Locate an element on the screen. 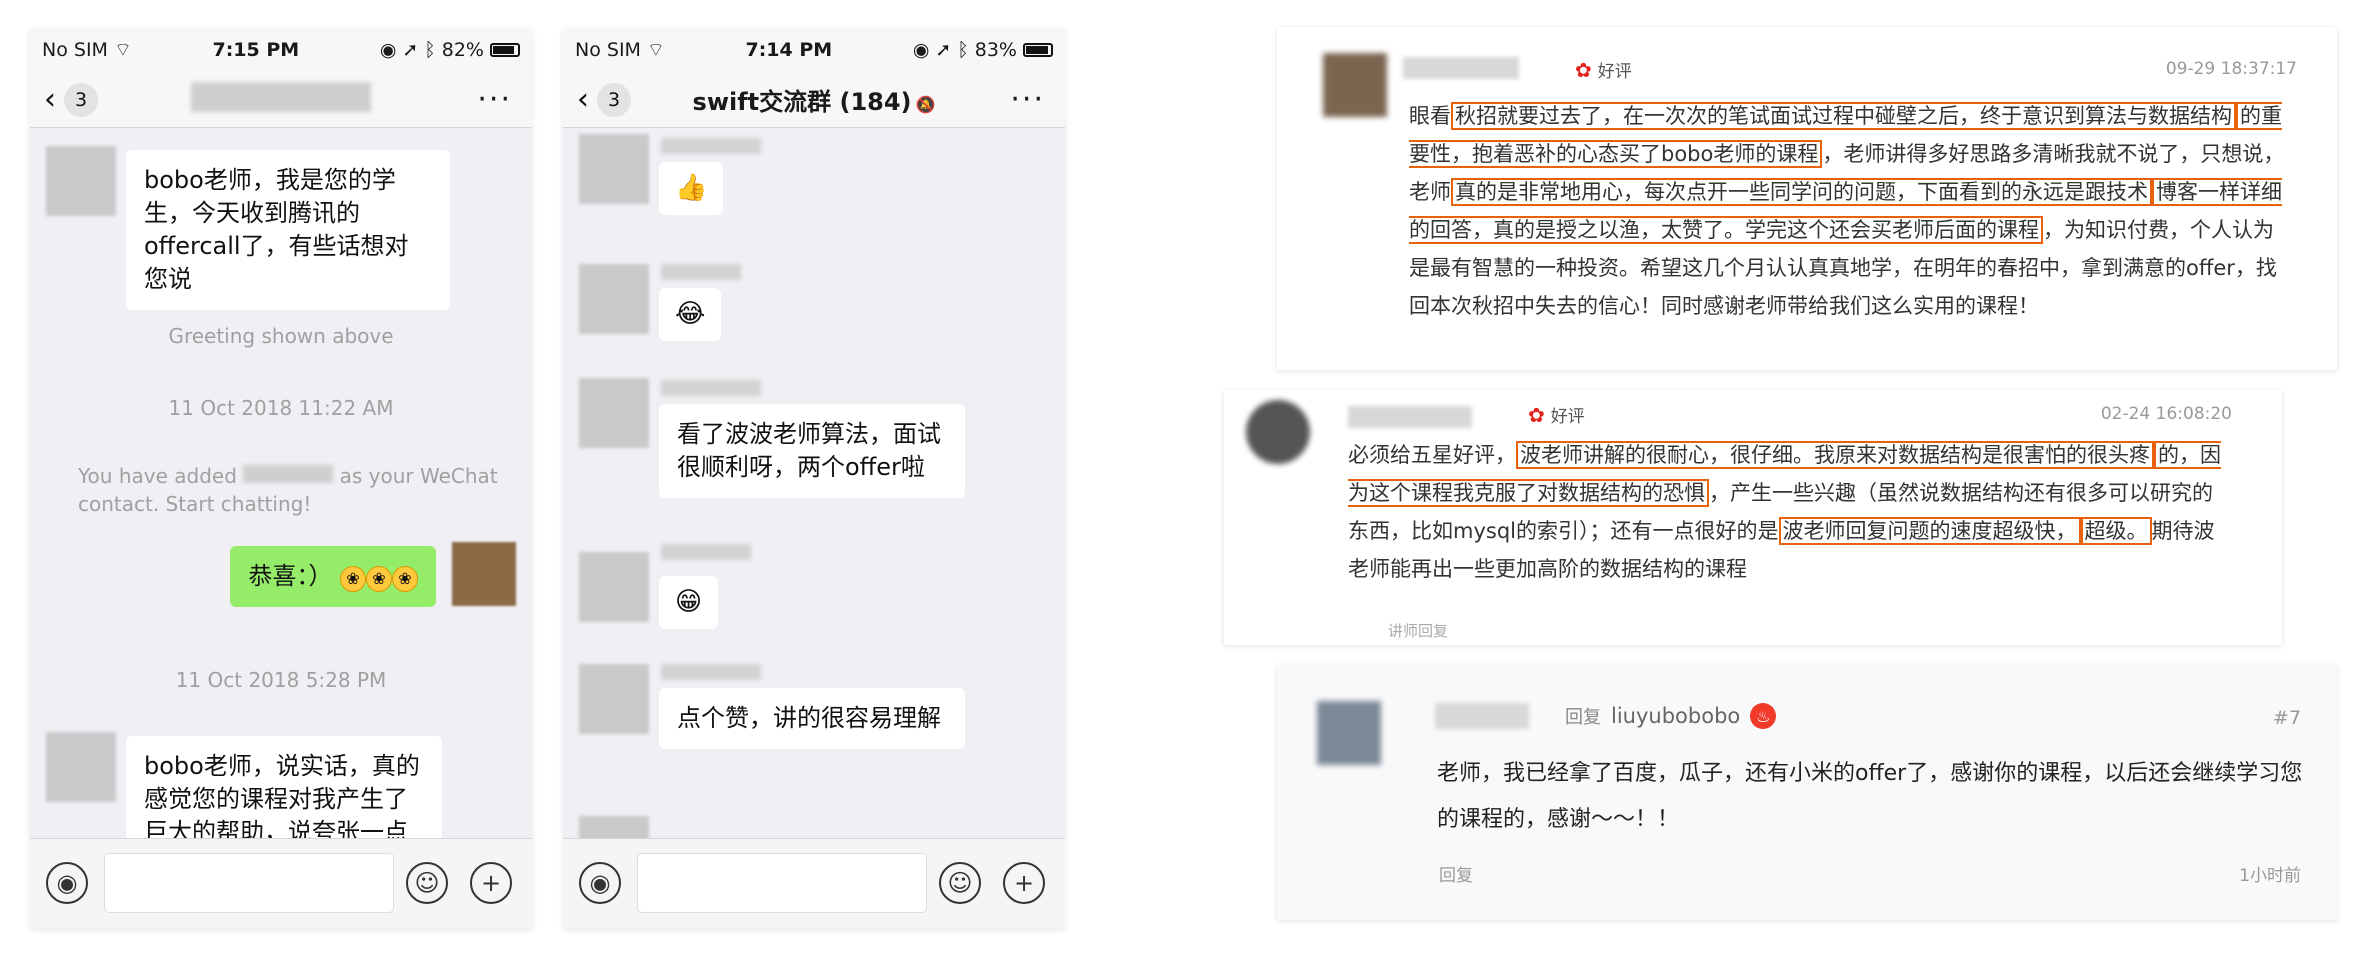  status-time: 7:15 PM is located at coordinates (256, 50).